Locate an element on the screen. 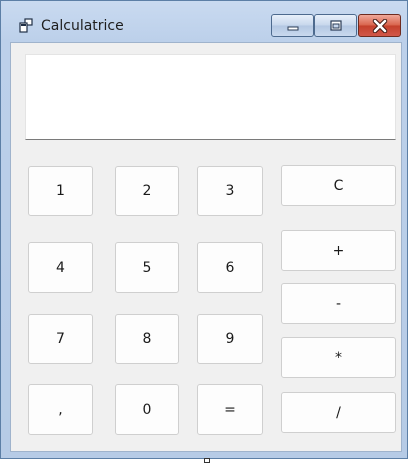 Image resolution: width=410 pixels, height=463 pixels. key-9-button: 9 is located at coordinates (230, 339).